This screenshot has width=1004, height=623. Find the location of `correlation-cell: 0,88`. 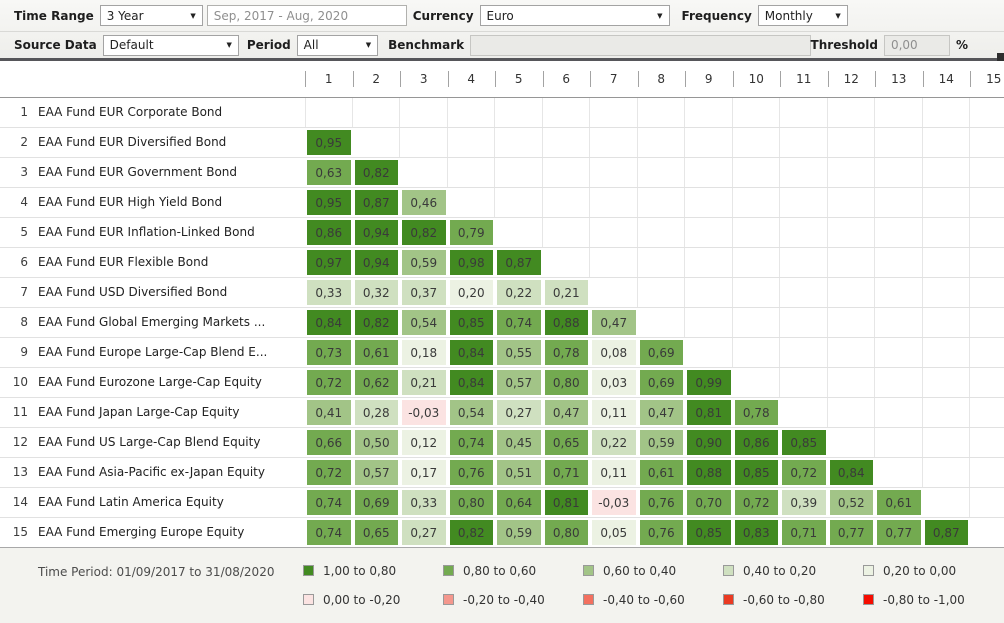

correlation-cell: 0,88 is located at coordinates (566, 322).